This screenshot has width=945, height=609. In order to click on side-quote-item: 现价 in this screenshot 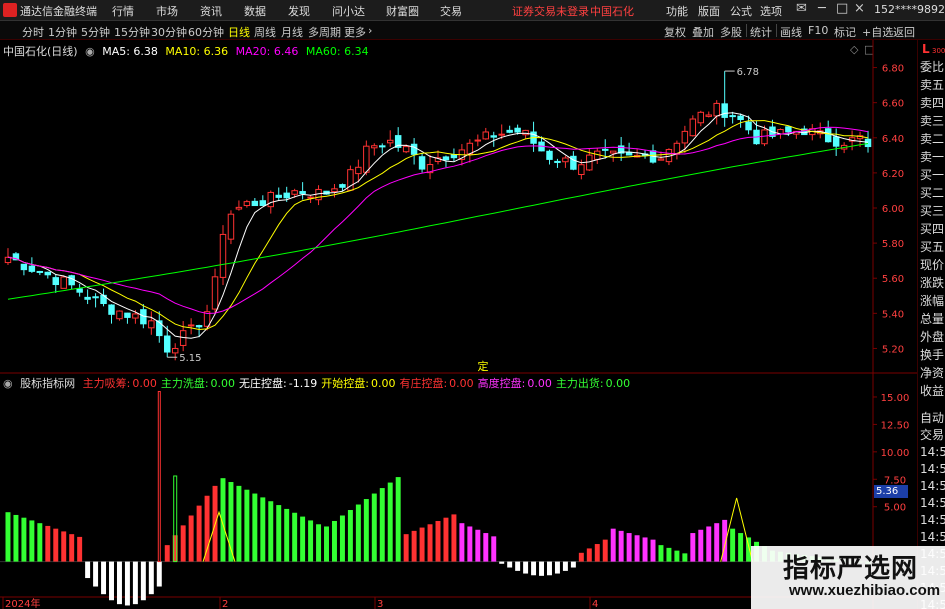, I will do `click(931, 265)`.